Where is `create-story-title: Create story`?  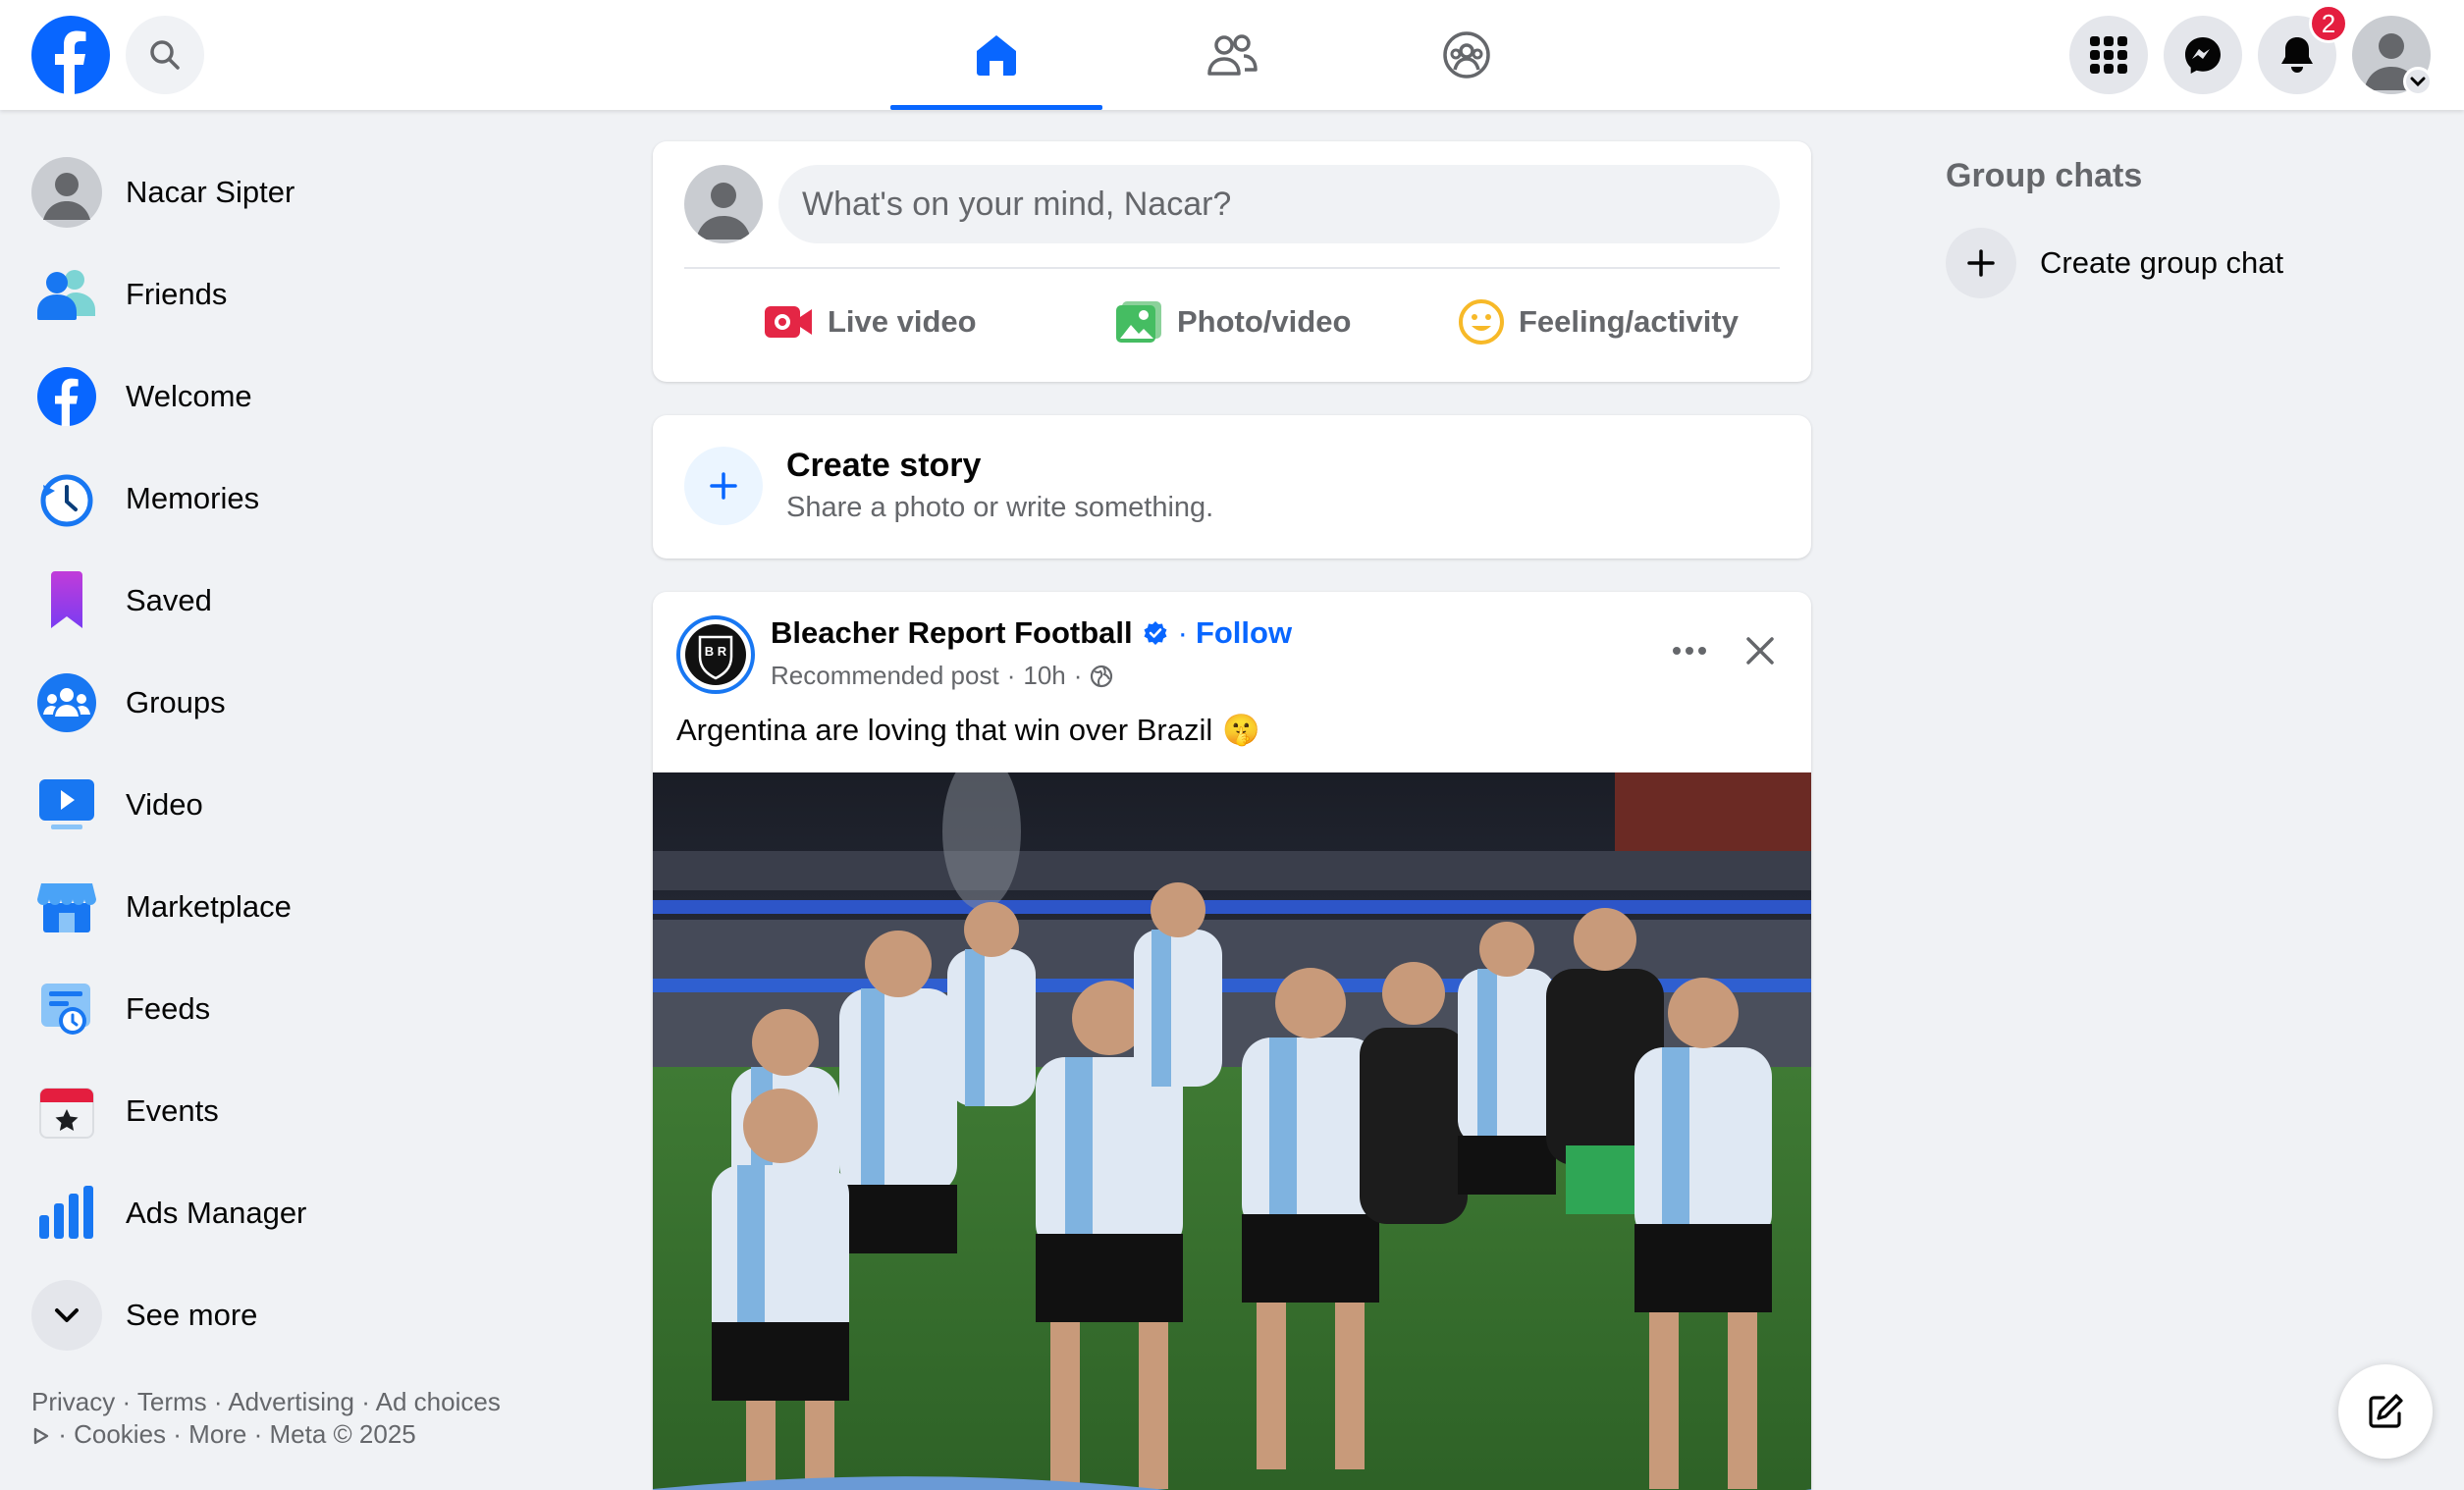 create-story-title: Create story is located at coordinates (884, 466).